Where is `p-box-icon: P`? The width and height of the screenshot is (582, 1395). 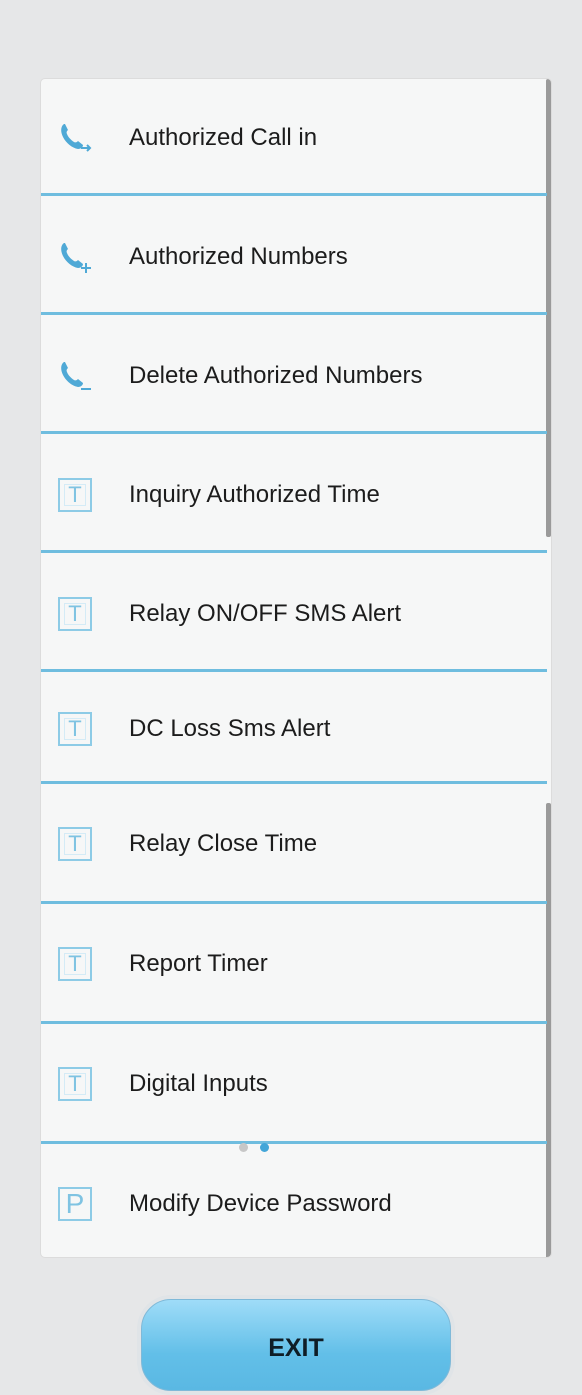
p-box-icon: P is located at coordinates (75, 1204).